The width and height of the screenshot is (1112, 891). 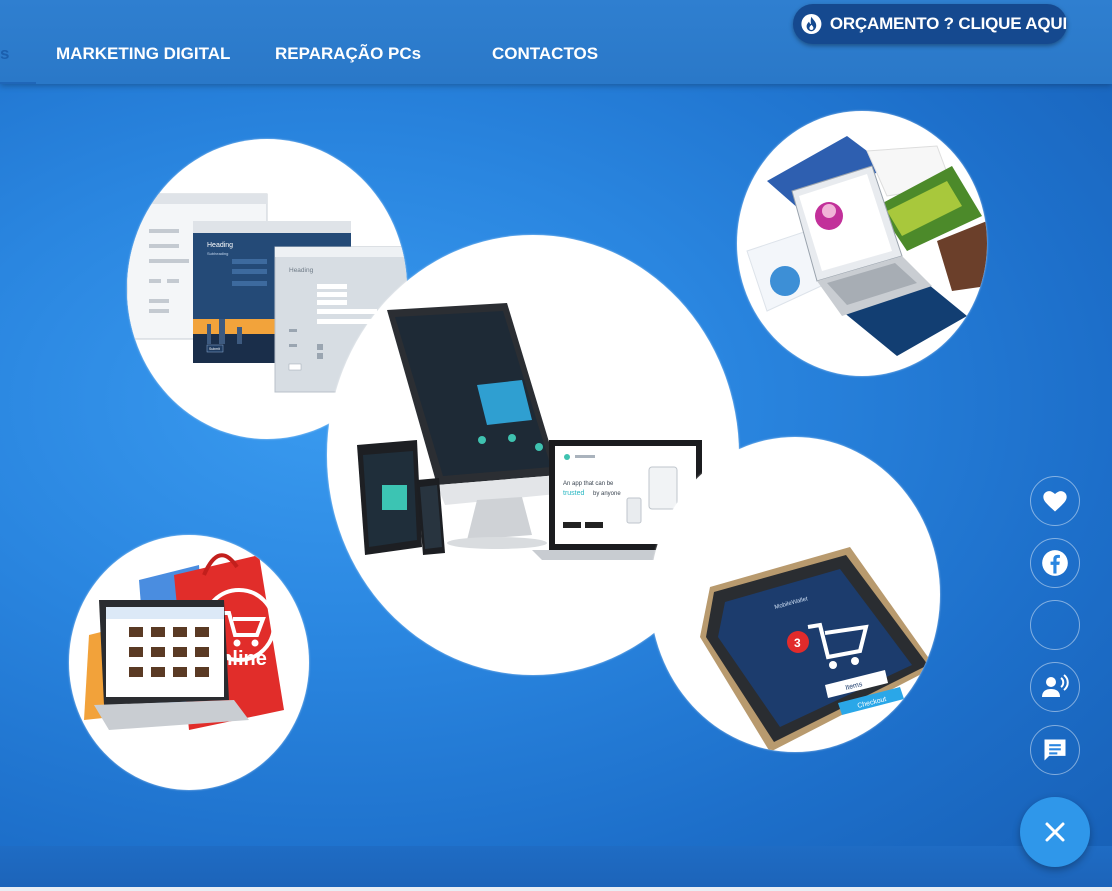 I want to click on nav-item-contactos: CONTACTOS, so click(x=545, y=54).